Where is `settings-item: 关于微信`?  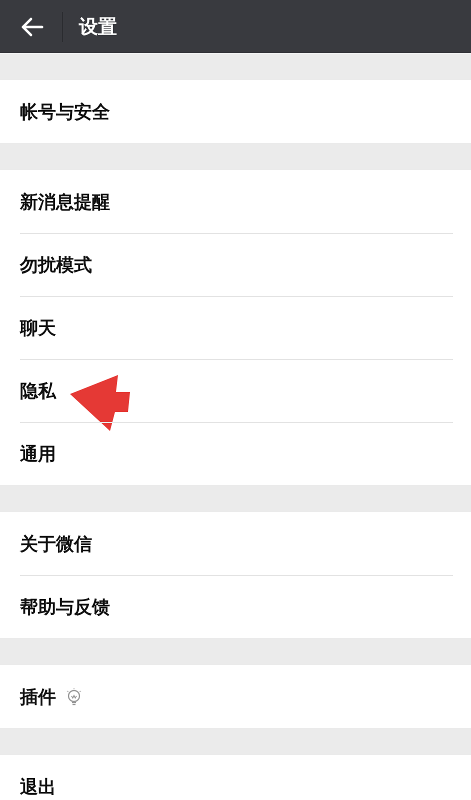
settings-item: 关于微信 is located at coordinates (235, 543).